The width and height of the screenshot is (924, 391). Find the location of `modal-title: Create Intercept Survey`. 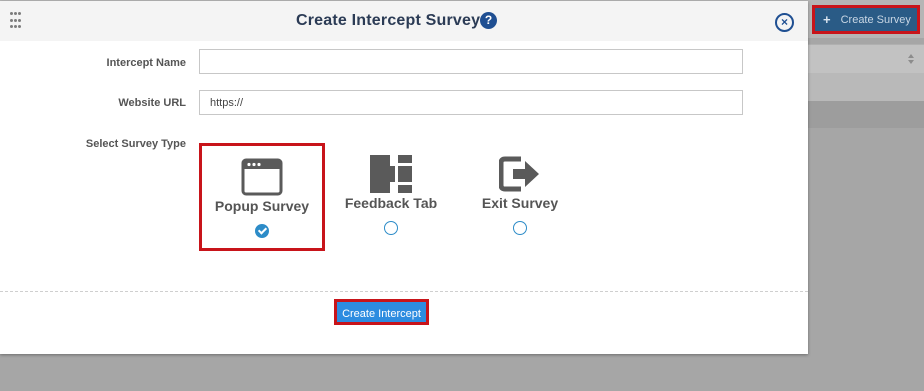

modal-title: Create Intercept Survey is located at coordinates (388, 20).